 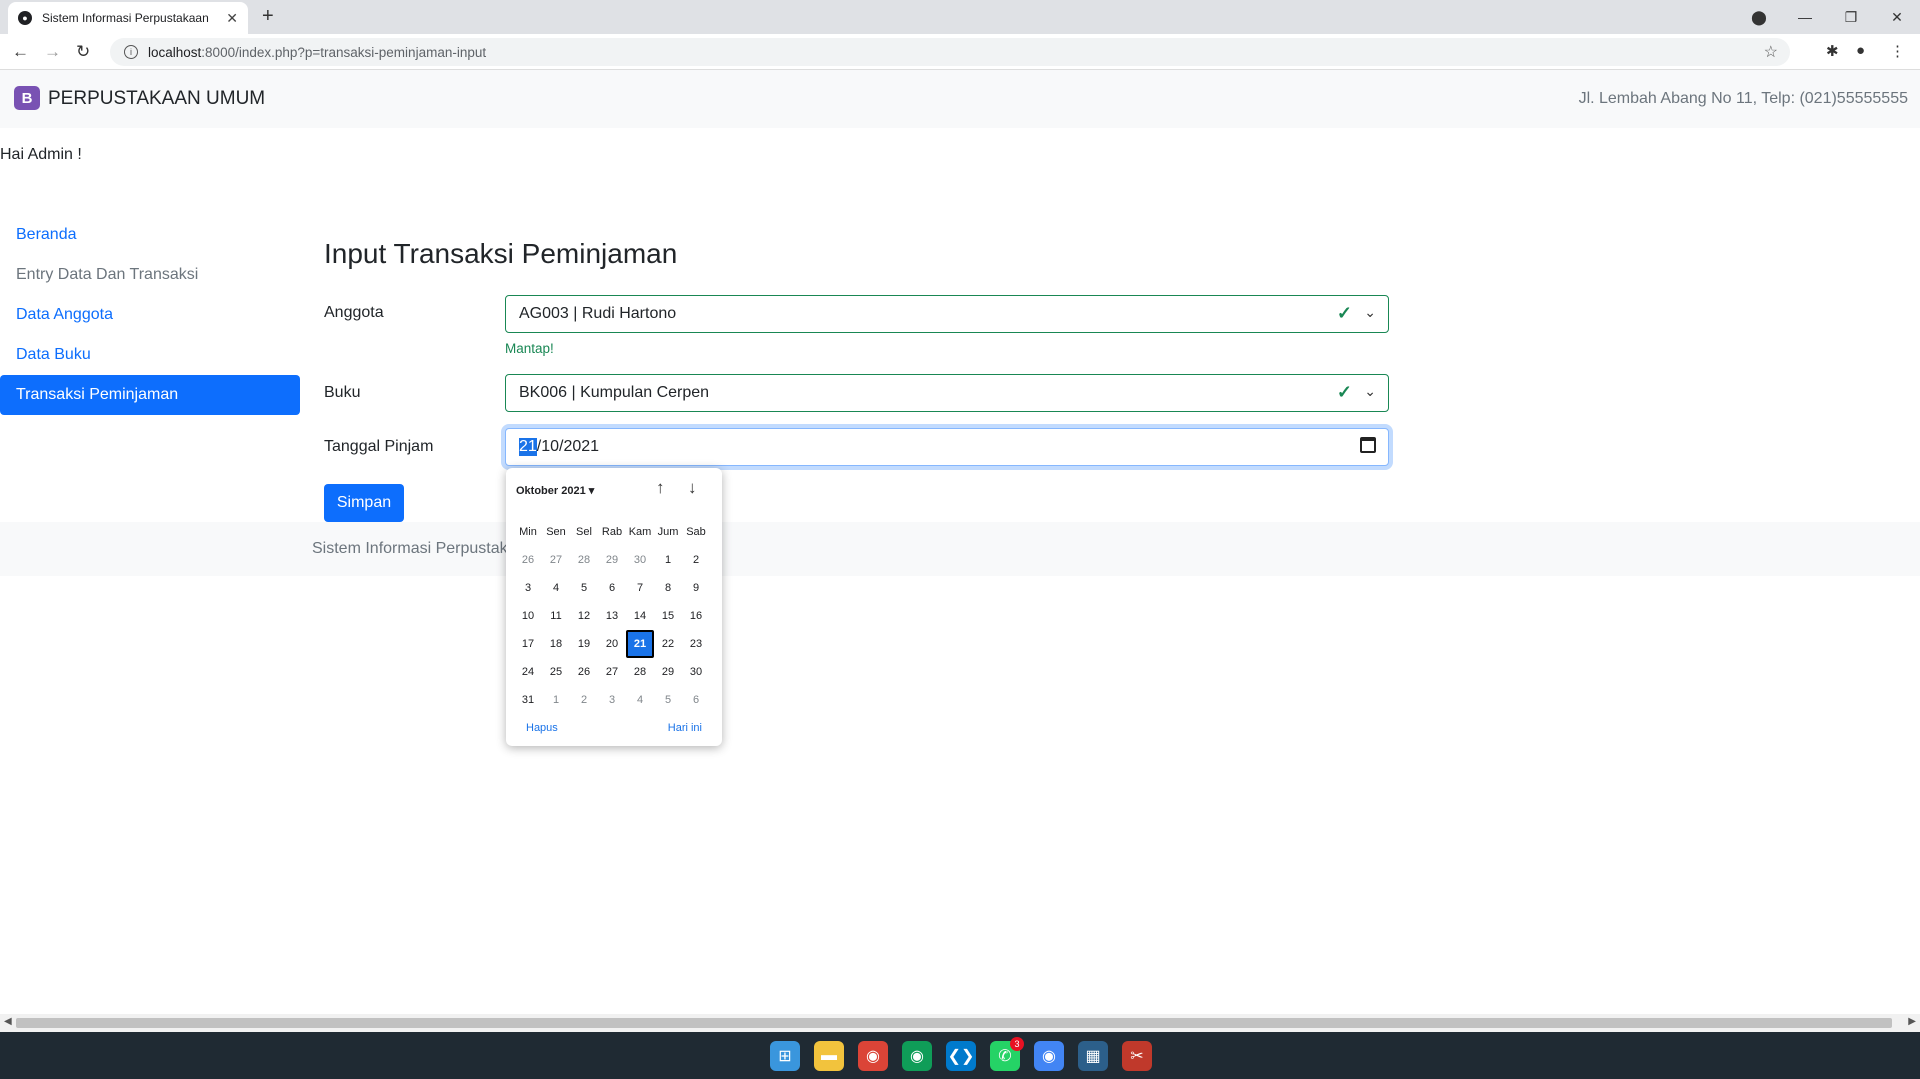 I want to click on chrome-profile-icon: ◉, so click(x=917, y=1056).